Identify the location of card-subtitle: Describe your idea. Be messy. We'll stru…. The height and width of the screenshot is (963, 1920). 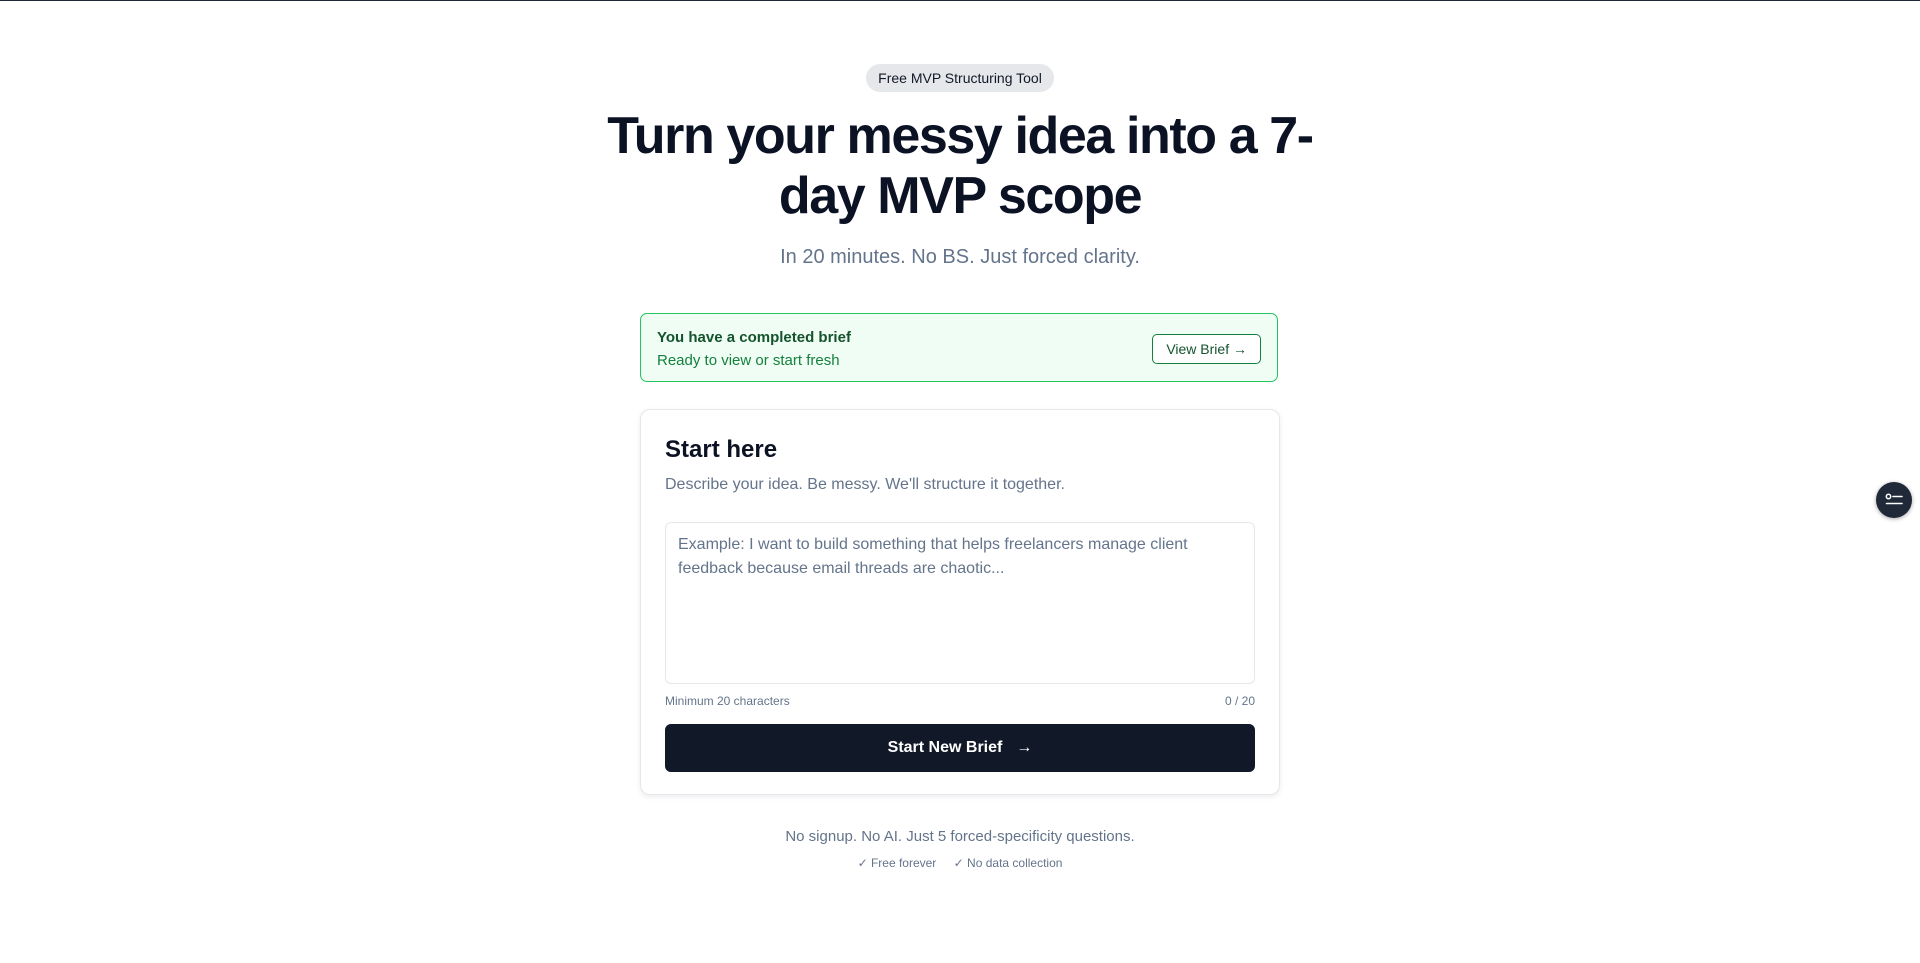
(865, 484).